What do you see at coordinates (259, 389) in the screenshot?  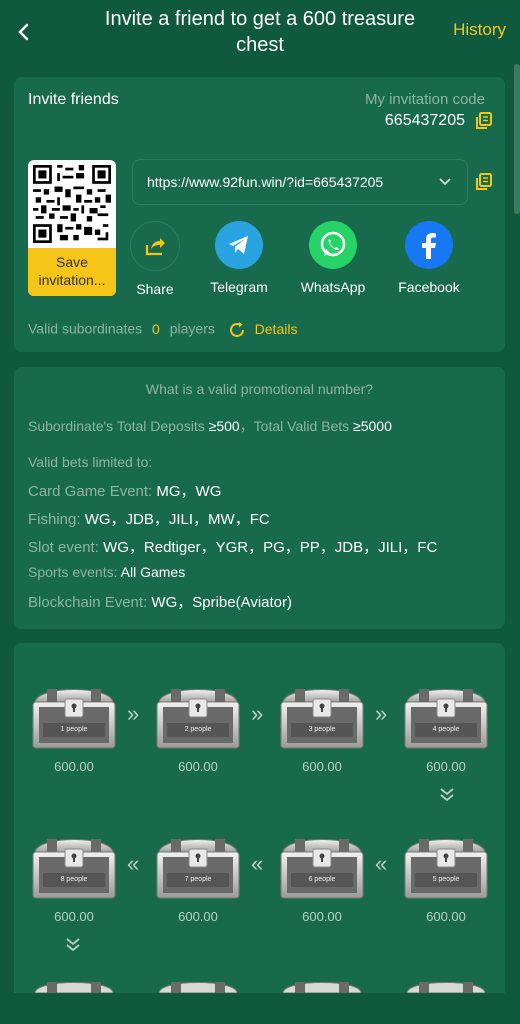 I see `rules-title: What is a valid promotional number?` at bounding box center [259, 389].